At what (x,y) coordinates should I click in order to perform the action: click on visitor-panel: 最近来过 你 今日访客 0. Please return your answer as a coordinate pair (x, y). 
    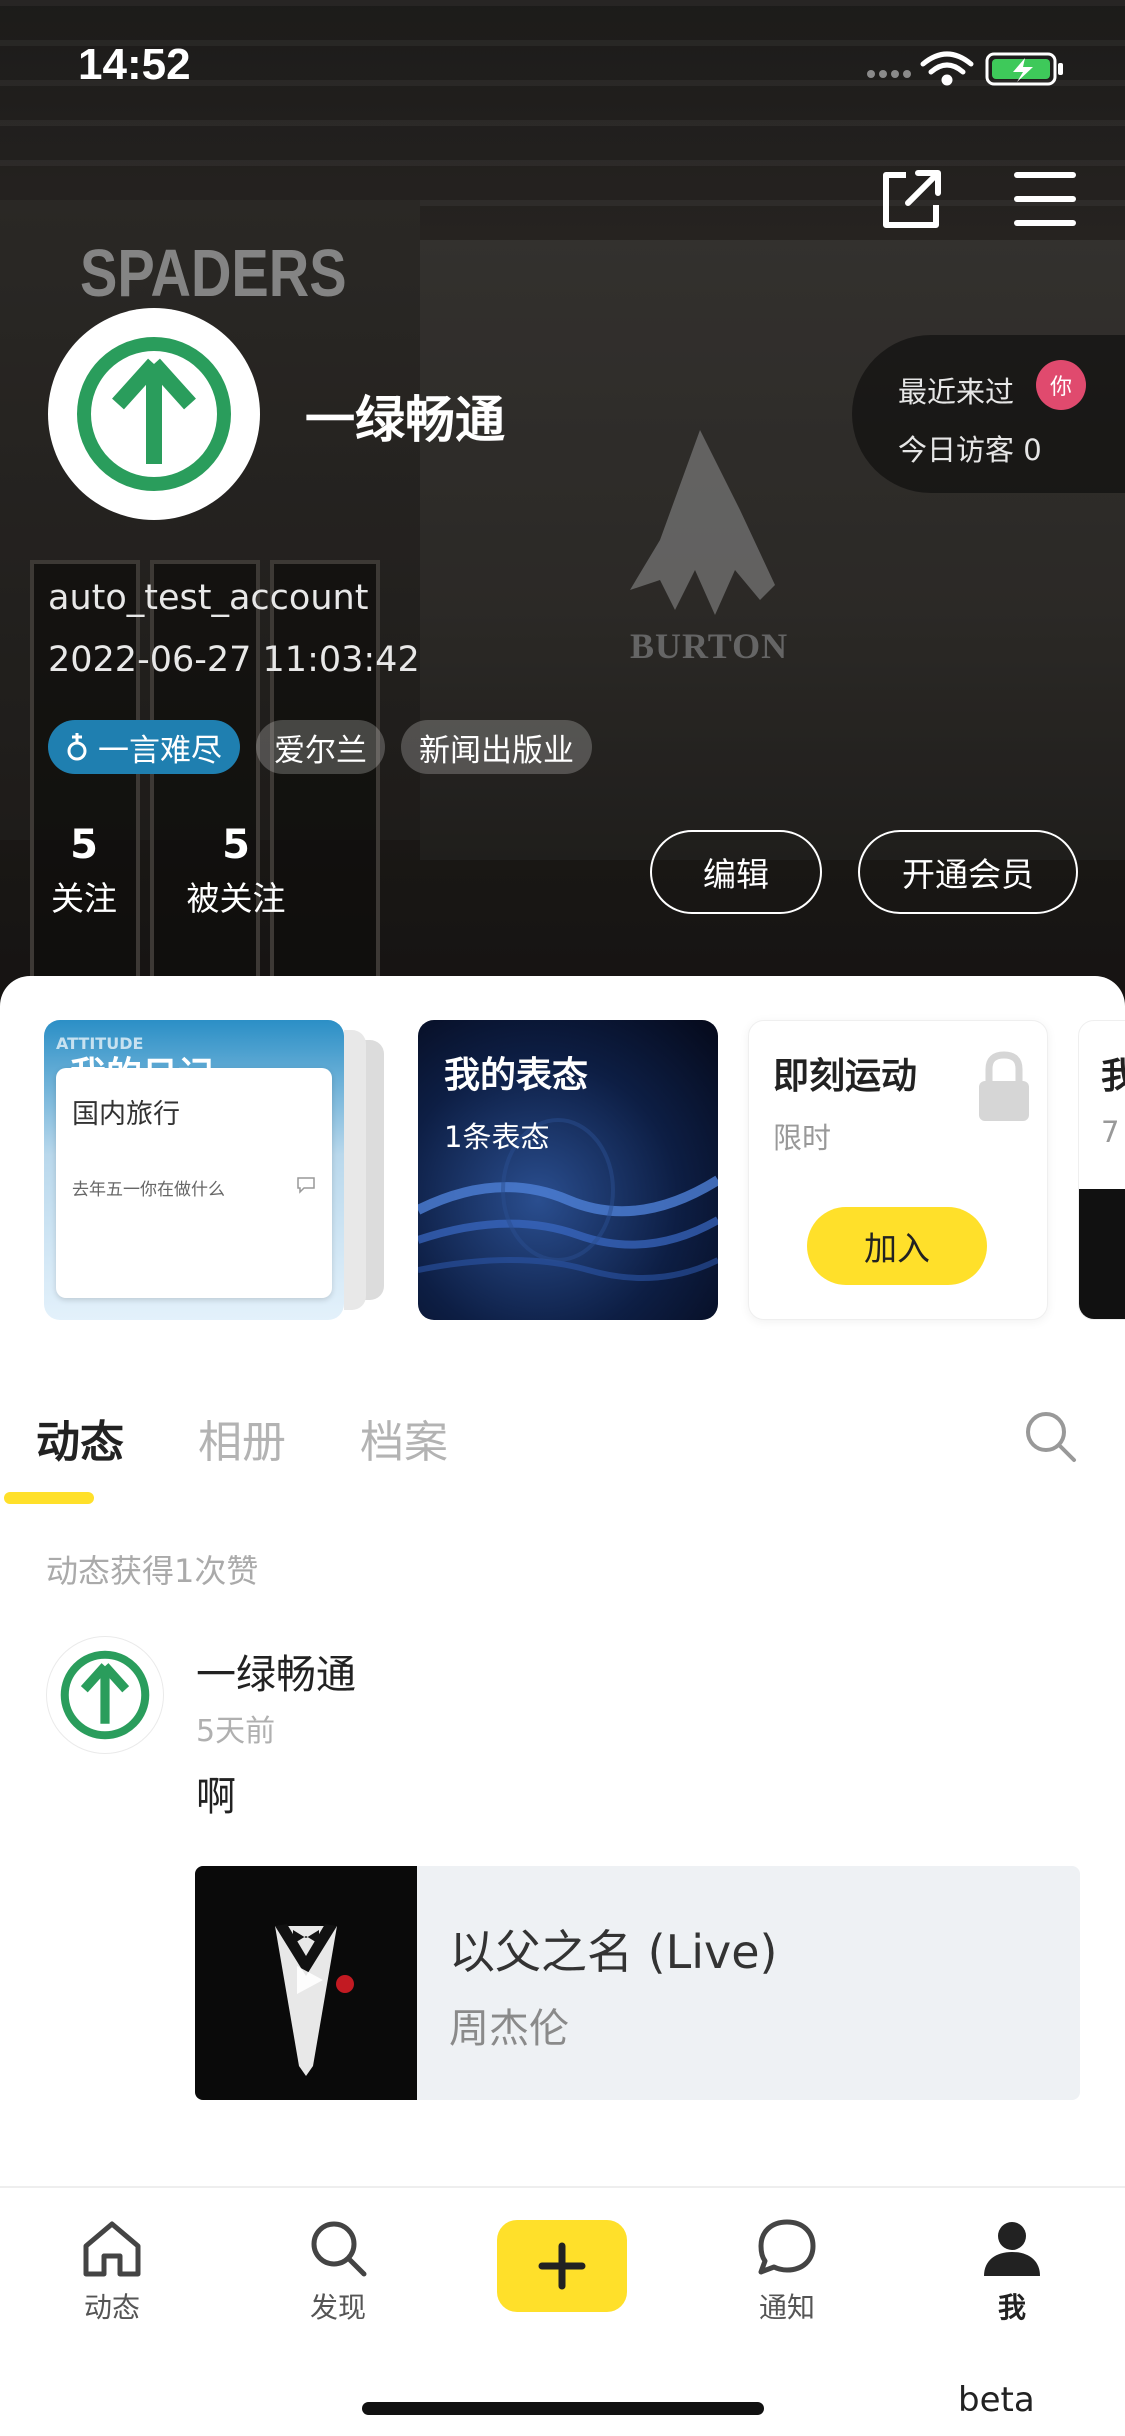
    Looking at the image, I should click on (988, 414).